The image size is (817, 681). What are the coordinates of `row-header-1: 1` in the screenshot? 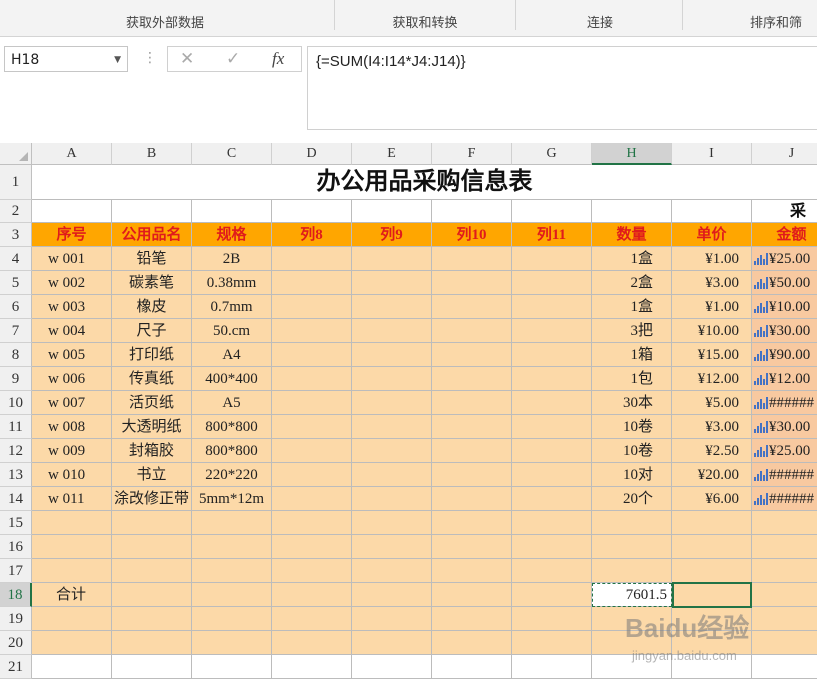 It's located at (16, 182).